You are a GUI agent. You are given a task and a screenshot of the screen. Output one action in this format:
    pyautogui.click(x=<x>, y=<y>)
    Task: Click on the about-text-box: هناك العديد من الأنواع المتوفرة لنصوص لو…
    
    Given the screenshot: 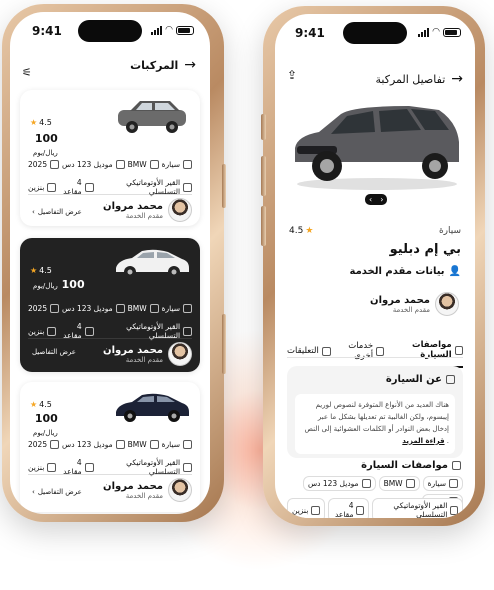 What is the action you would take?
    pyautogui.click(x=375, y=424)
    